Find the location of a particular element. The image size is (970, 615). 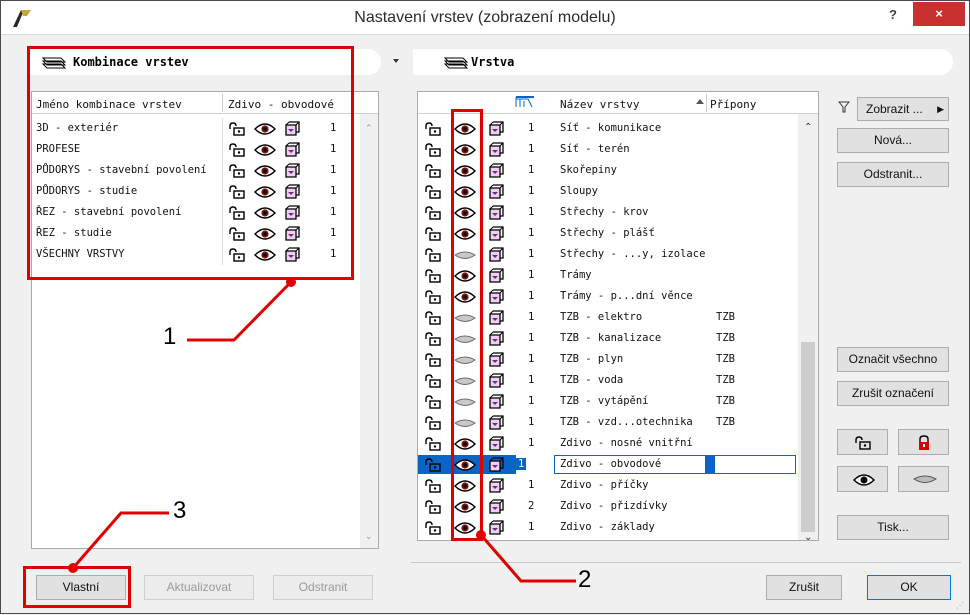

layer-header: Vrstva is located at coordinates (683, 62).